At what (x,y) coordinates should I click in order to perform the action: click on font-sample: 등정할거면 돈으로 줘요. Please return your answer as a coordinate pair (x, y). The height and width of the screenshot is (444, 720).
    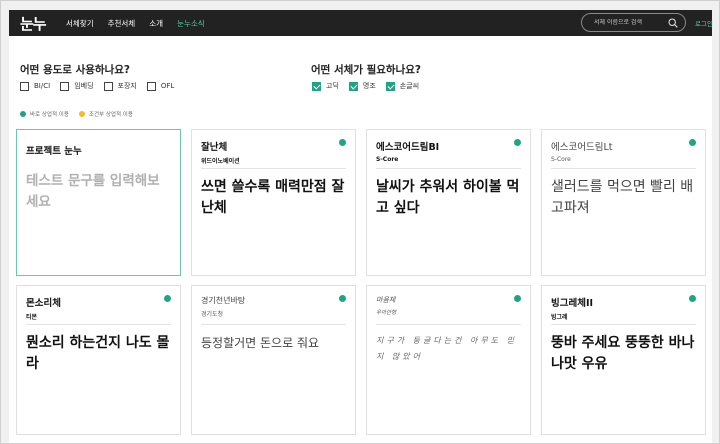
    Looking at the image, I should click on (260, 343).